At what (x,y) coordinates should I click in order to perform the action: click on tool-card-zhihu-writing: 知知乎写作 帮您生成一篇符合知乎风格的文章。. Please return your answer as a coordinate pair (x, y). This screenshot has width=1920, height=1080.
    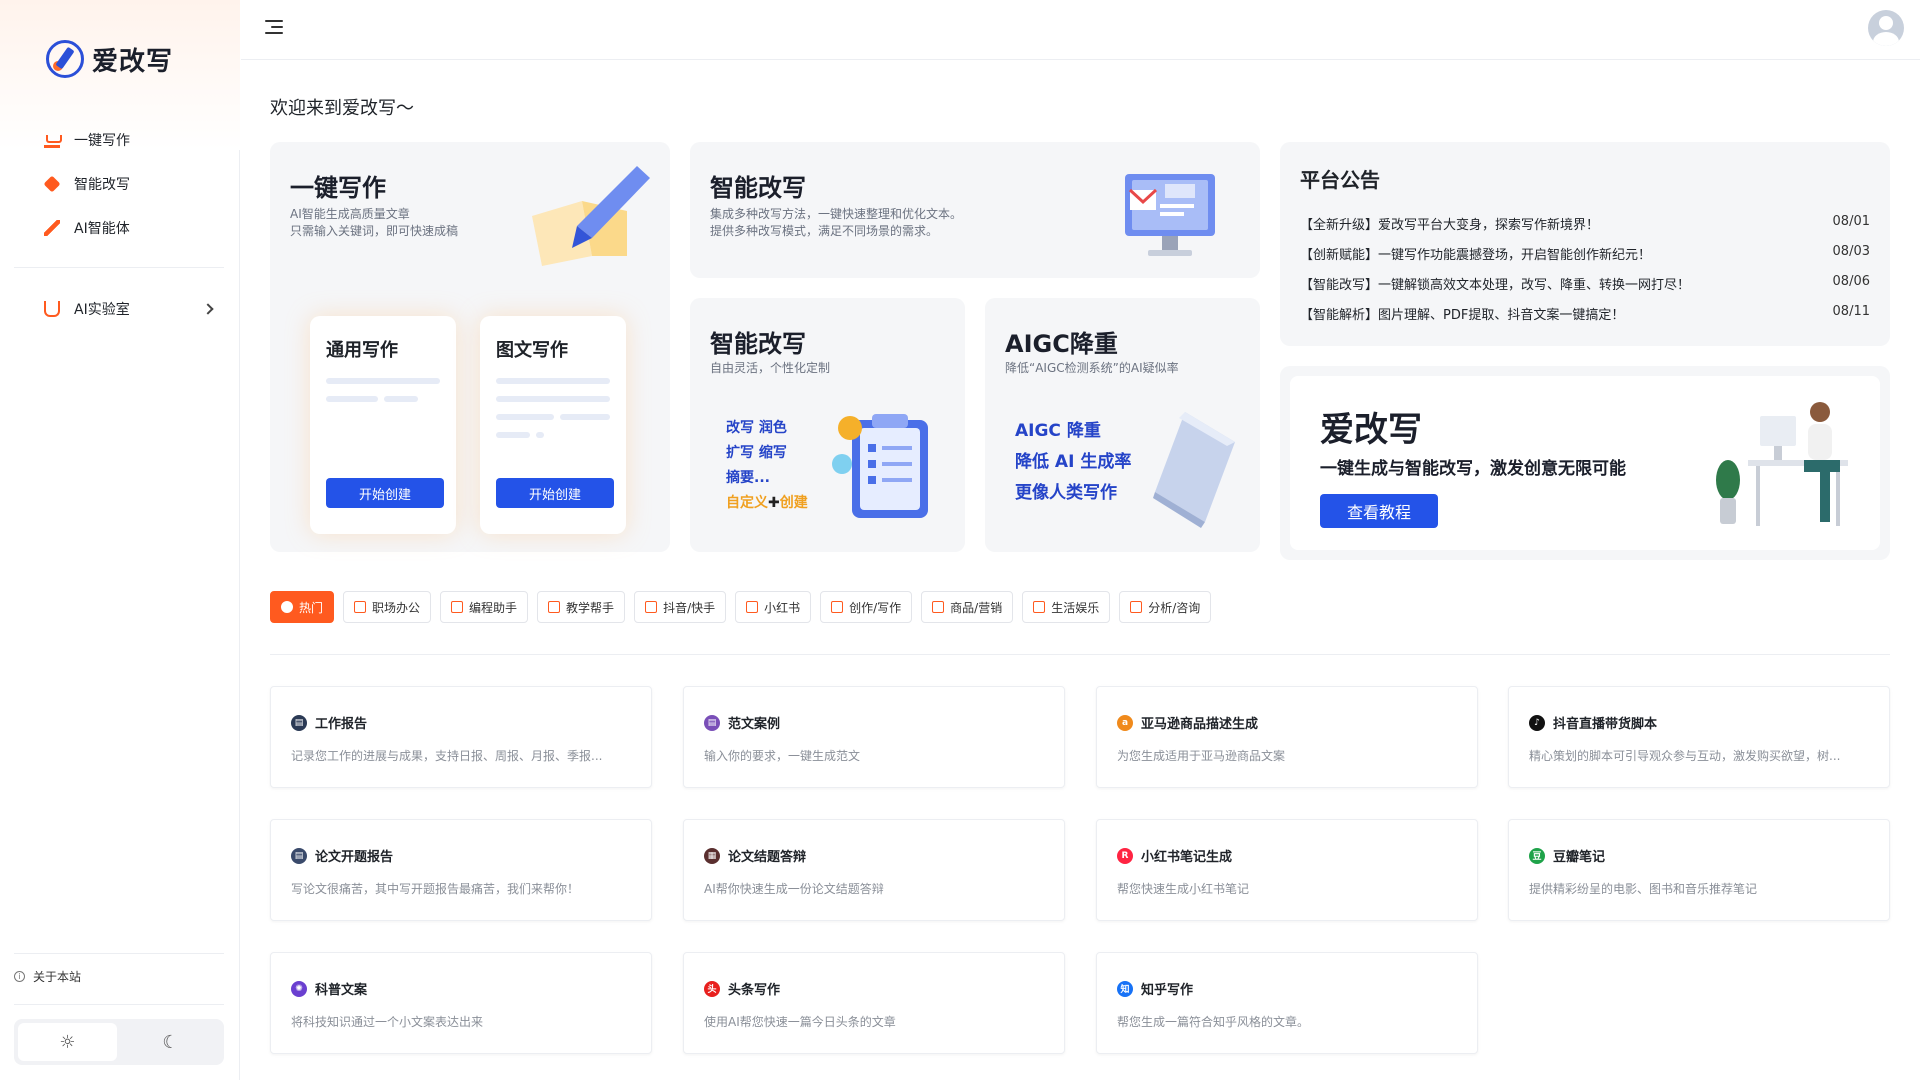
    Looking at the image, I should click on (1287, 1003).